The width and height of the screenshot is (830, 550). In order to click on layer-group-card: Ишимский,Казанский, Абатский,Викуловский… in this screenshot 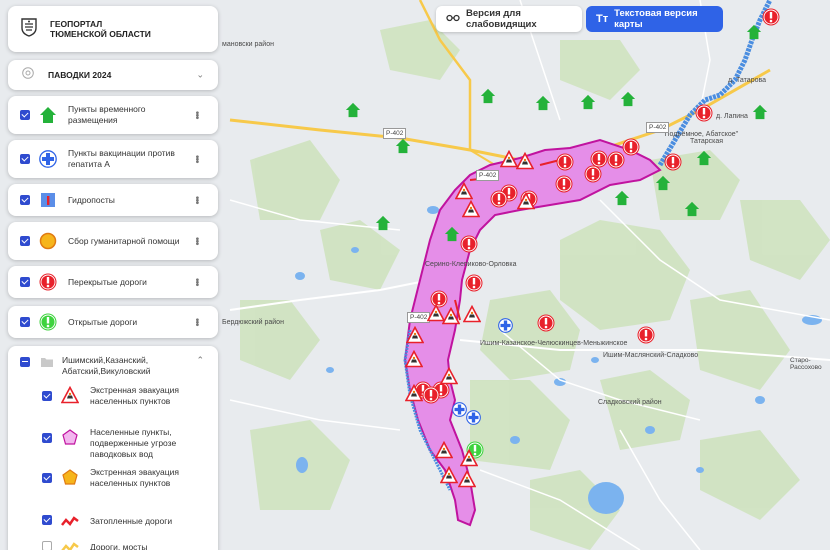, I will do `click(113, 448)`.